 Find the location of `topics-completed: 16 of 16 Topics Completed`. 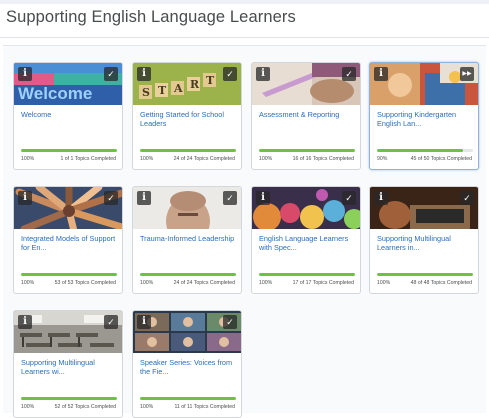

topics-completed: 16 of 16 Topics Completed is located at coordinates (323, 159).